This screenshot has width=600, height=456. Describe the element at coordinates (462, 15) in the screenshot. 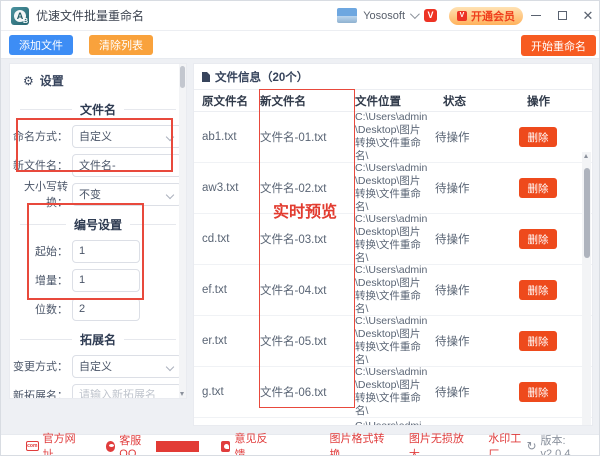

I see `vip-mini-icon: V` at that location.